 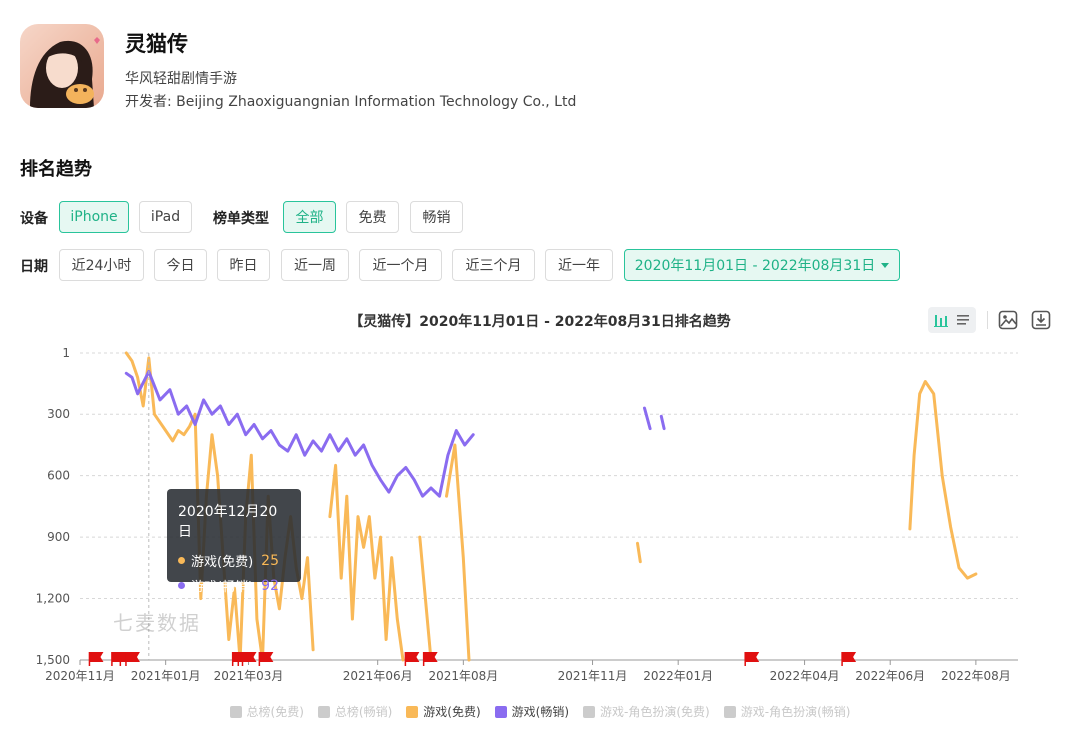 I want to click on legend-item: 总榜(畅销), so click(x=355, y=711).